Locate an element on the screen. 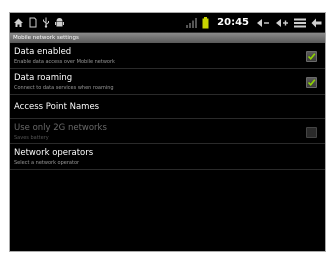  battery-icon is located at coordinates (205, 22).